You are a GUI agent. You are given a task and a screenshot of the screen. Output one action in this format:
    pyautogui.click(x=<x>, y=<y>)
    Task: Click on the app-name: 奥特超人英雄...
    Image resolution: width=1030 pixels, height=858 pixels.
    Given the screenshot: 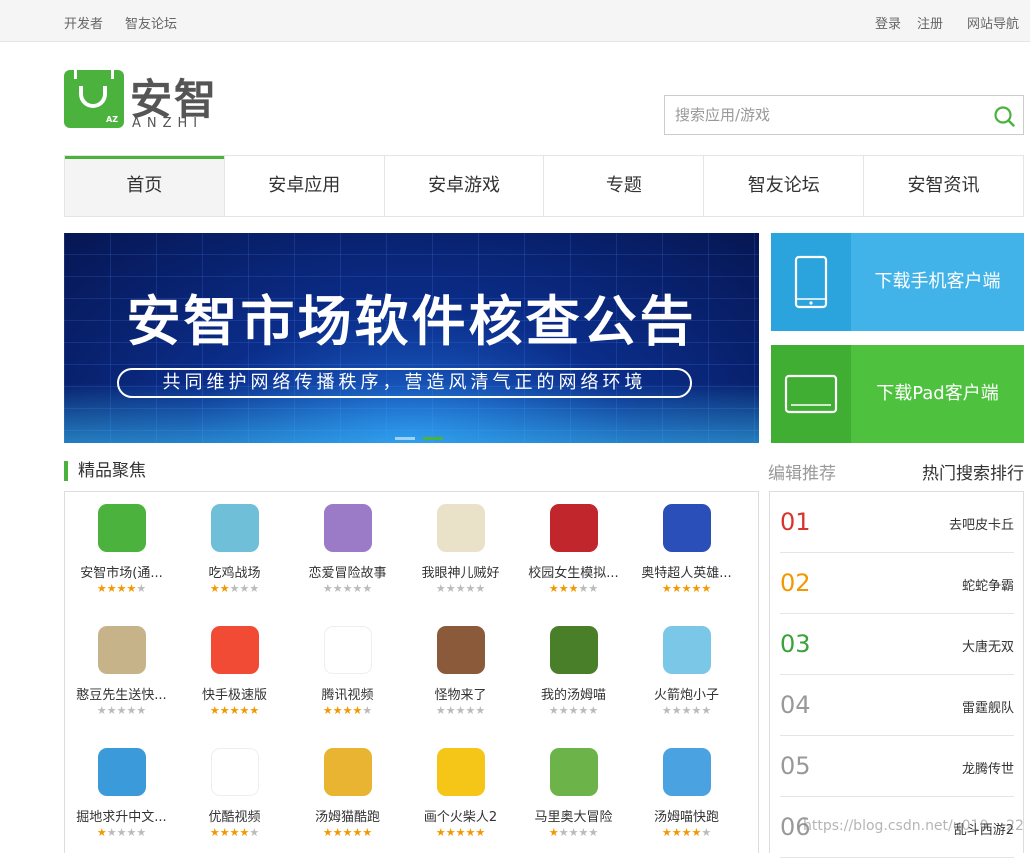 What is the action you would take?
    pyautogui.click(x=686, y=571)
    